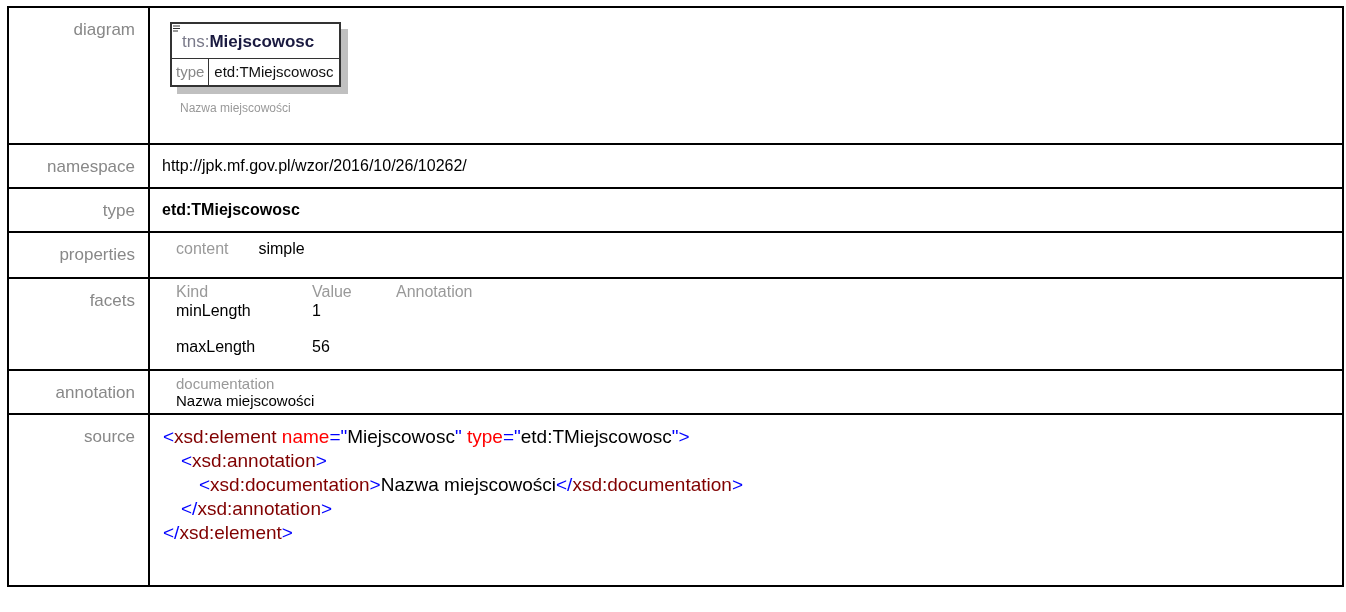 This screenshot has width=1346, height=612. What do you see at coordinates (314, 166) in the screenshot?
I see `namespace-value: http://jpk.mf.gov.pl/wzor/2016/10/26/10262/` at bounding box center [314, 166].